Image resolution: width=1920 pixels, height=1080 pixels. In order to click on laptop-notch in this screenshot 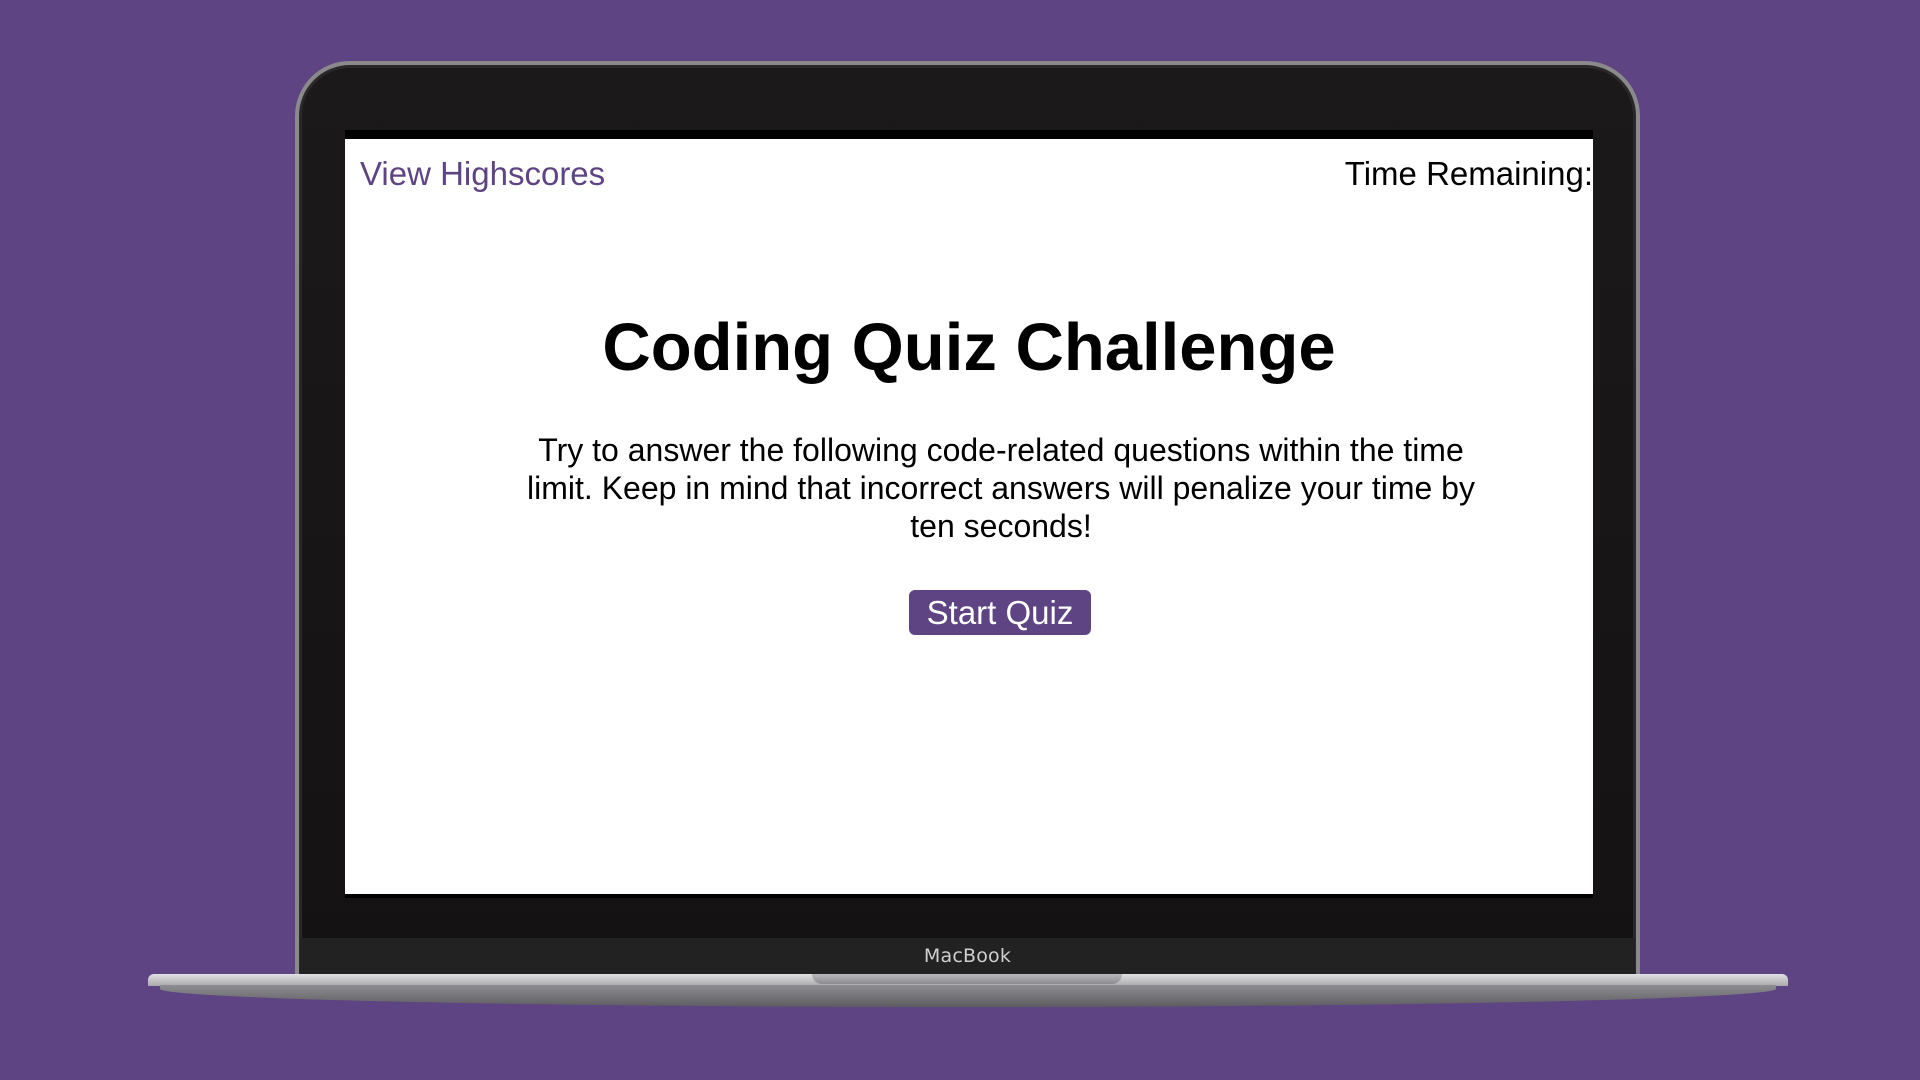, I will do `click(967, 979)`.